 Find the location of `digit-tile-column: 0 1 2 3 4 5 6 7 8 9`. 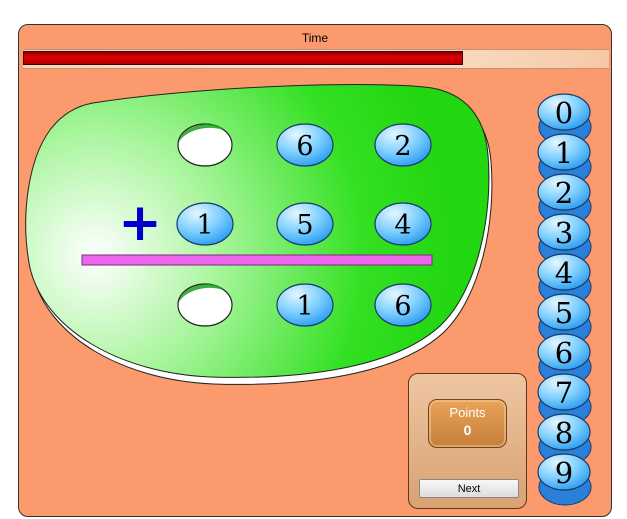

digit-tile-column: 0 1 2 3 4 5 6 7 8 9 is located at coordinates (564, 299).